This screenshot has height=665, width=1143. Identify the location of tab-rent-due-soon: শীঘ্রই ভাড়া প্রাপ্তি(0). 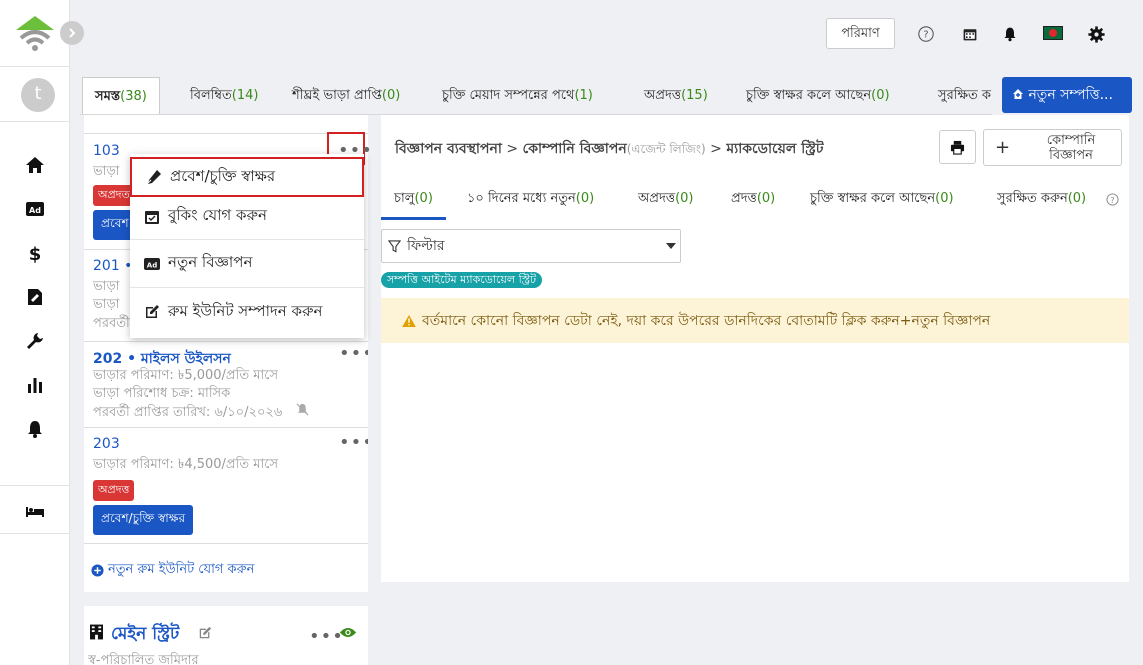
(346, 95).